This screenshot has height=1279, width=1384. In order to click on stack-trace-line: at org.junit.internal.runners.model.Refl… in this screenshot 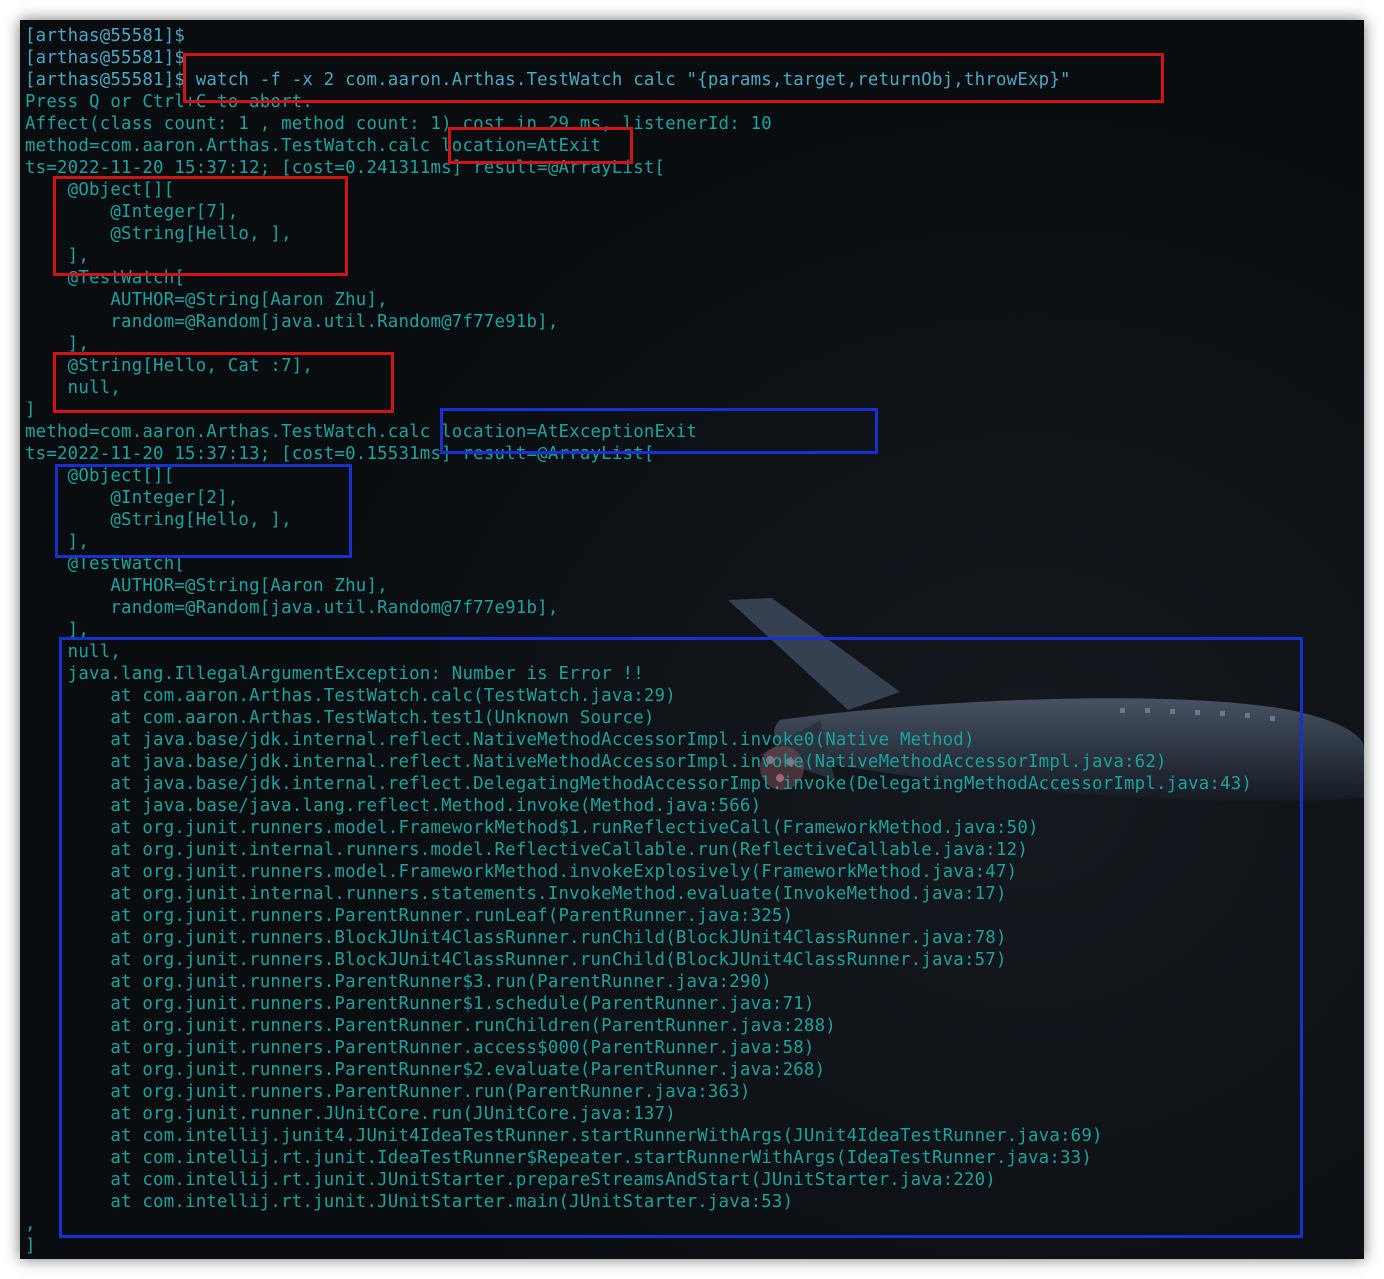, I will do `click(526, 850)`.